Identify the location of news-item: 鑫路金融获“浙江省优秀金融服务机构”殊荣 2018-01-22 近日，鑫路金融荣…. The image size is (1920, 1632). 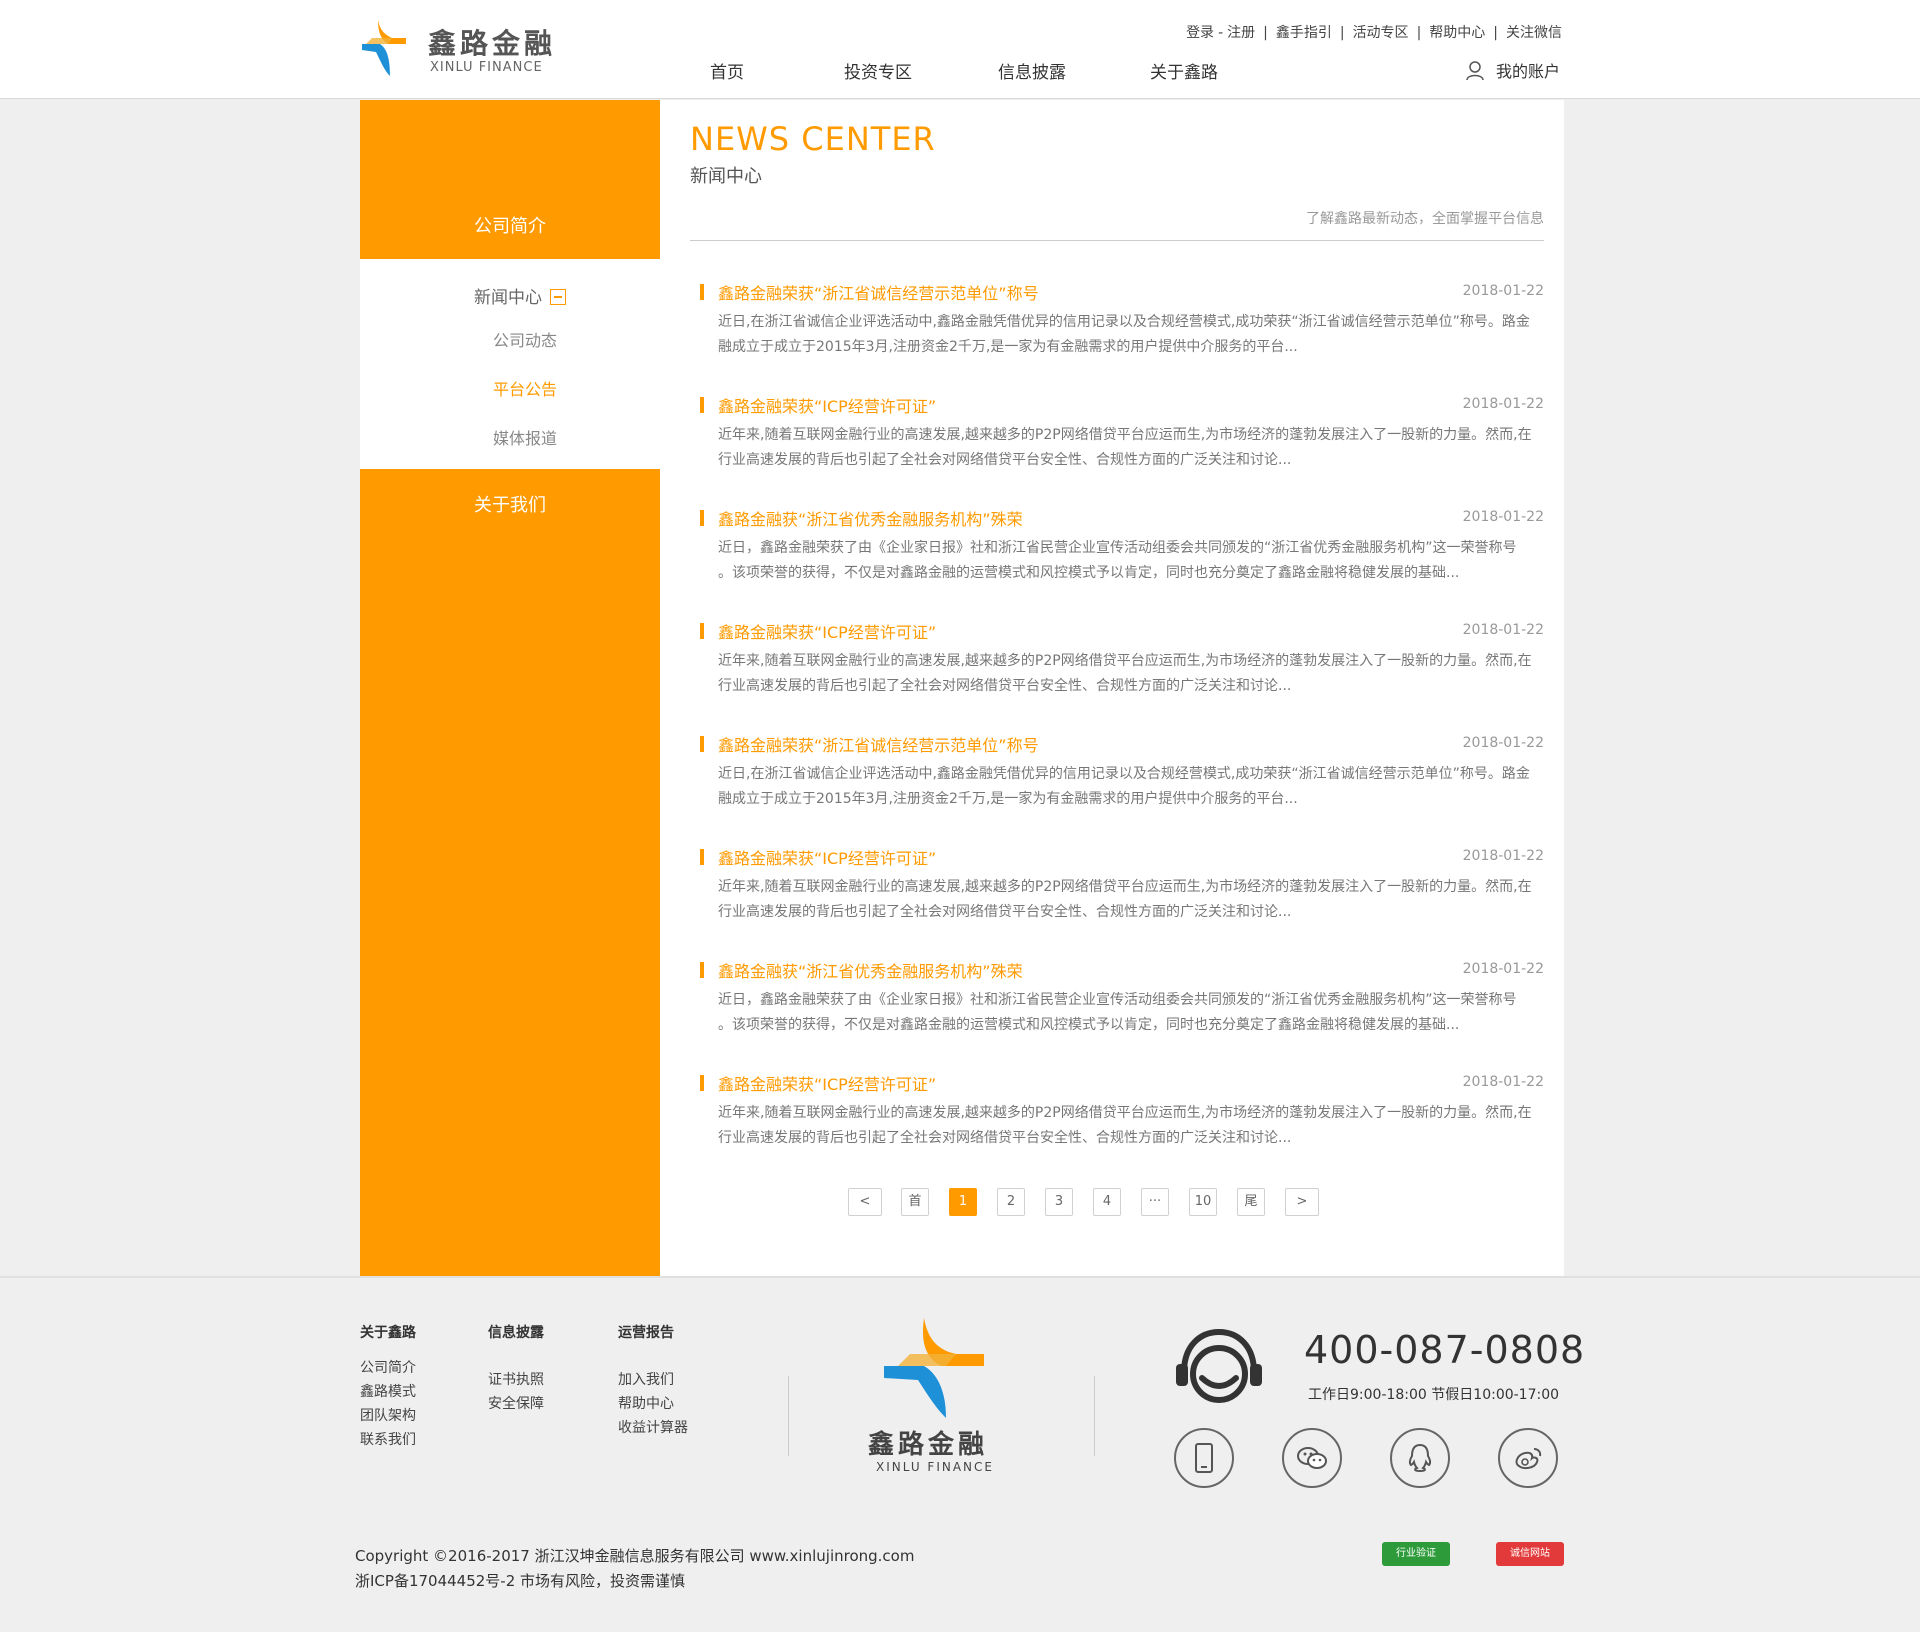
(1122, 1008).